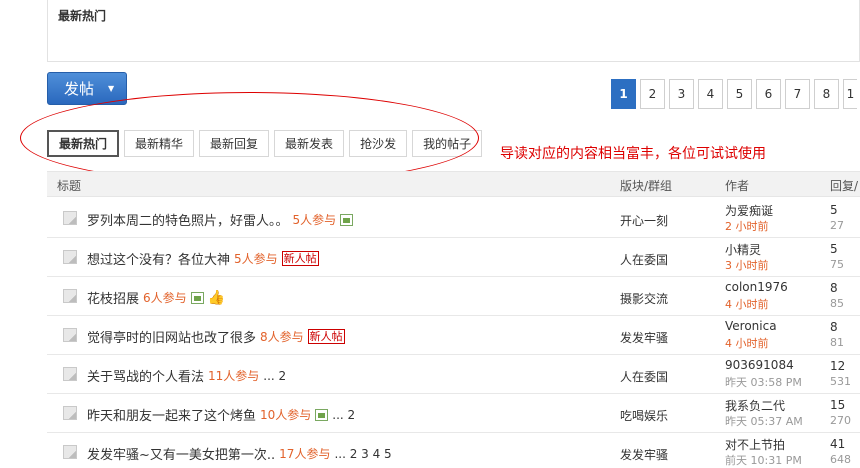 This screenshot has width=860, height=468. What do you see at coordinates (188, 219) in the screenshot?
I see `thread-title-link: 罗列本周二的特色照片，好雷人。。` at bounding box center [188, 219].